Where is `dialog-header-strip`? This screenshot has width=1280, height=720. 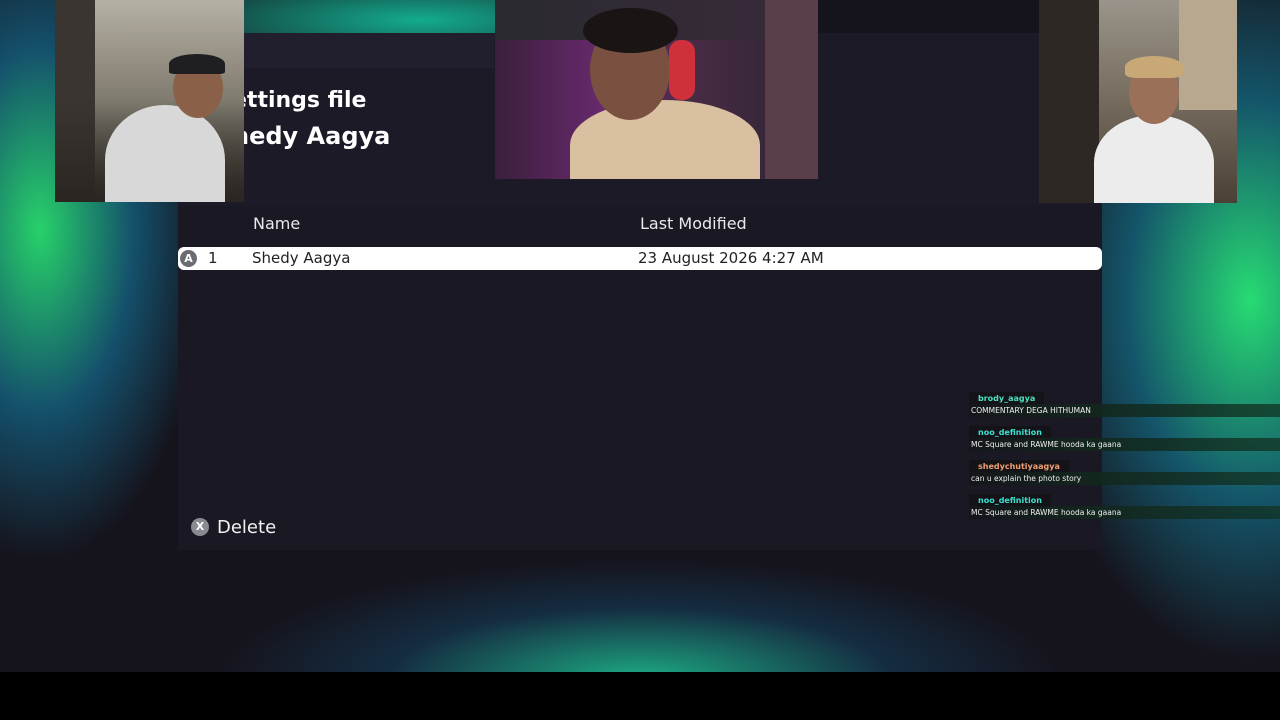 dialog-header-strip is located at coordinates (369, 50).